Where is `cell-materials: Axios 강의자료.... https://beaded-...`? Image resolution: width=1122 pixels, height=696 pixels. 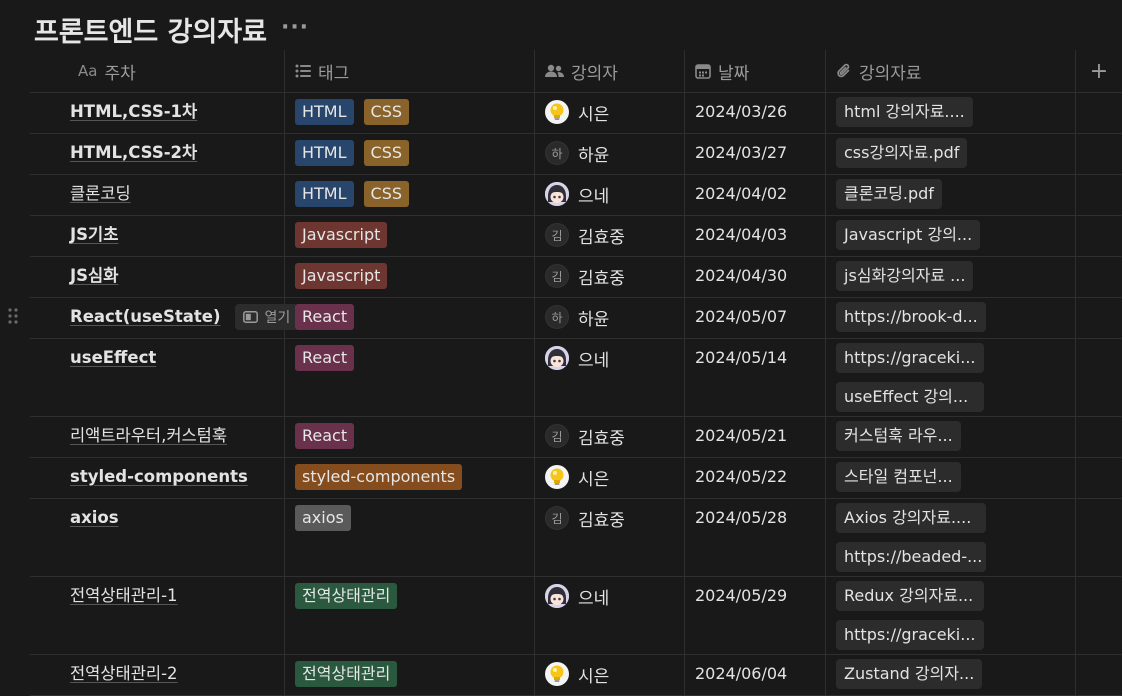 cell-materials: Axios 강의자료.... https://beaded-... is located at coordinates (951, 537).